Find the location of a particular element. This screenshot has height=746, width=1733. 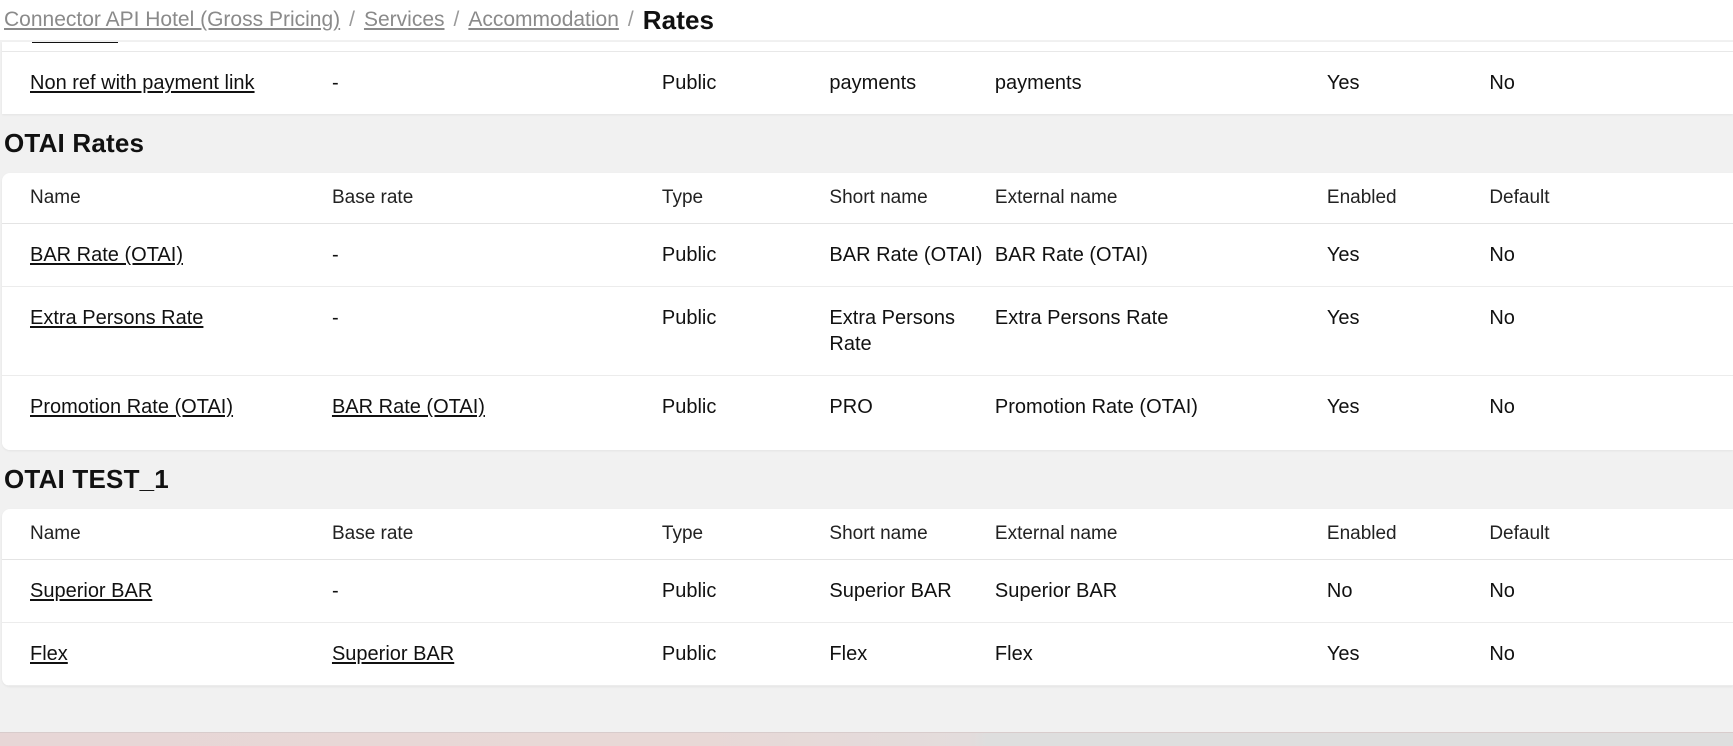

cell-external-name: Flex is located at coordinates (1160, 654).